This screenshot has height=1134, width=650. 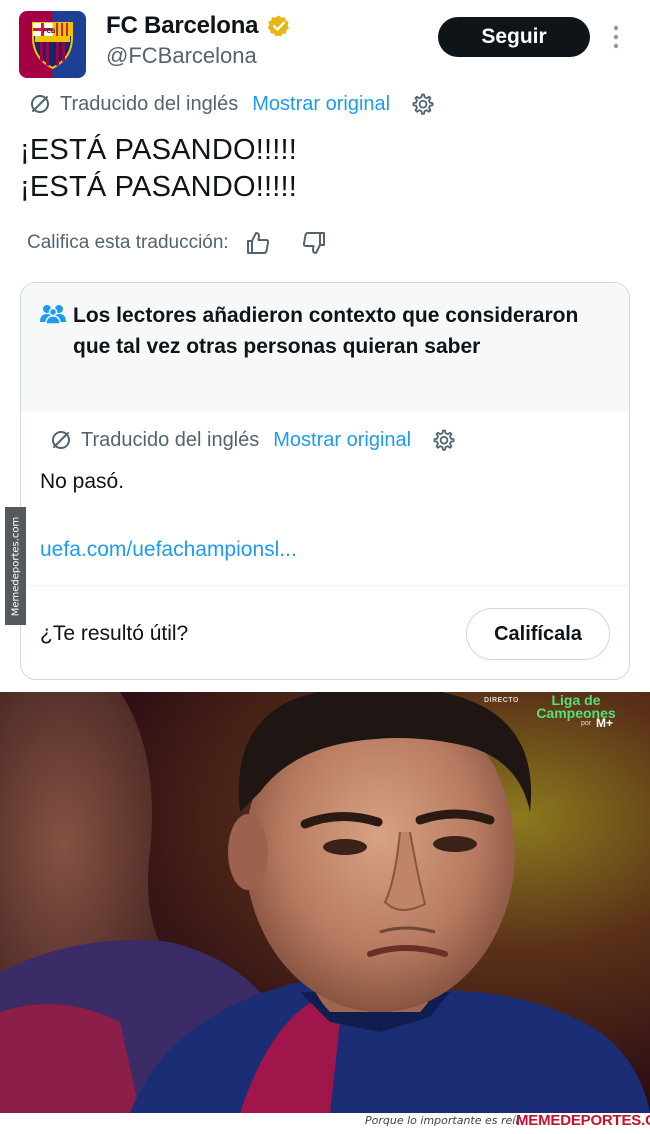 I want to click on broadcast-channel-logo: M+, so click(x=605, y=723).